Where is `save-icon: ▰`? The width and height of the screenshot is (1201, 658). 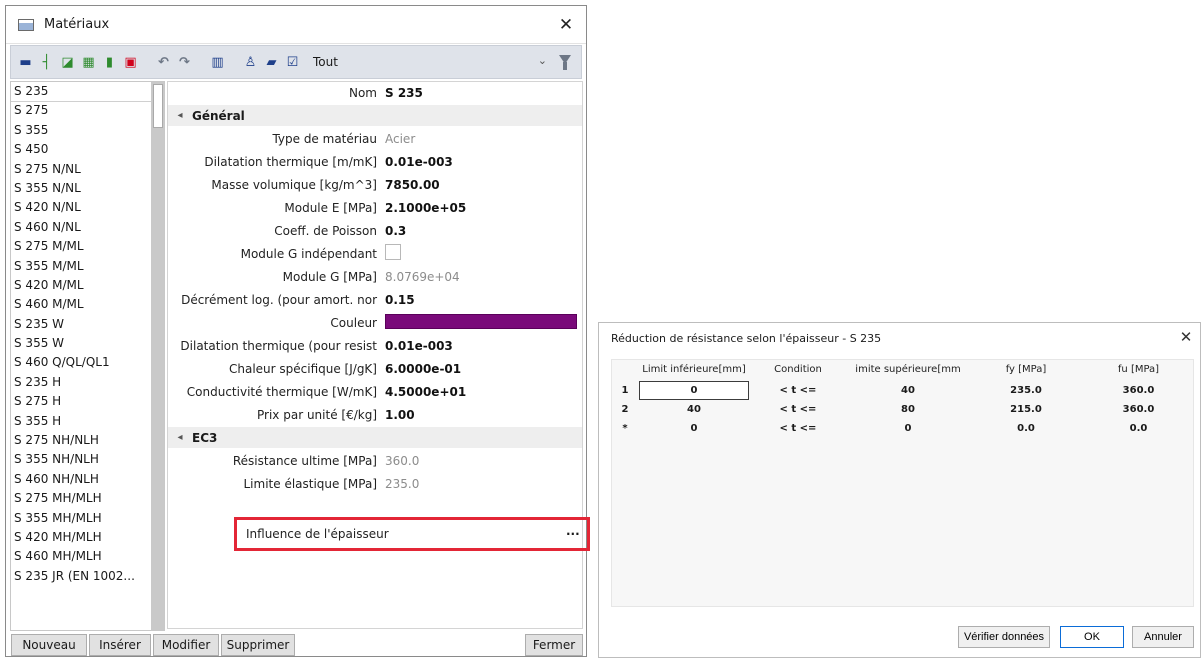 save-icon: ▰ is located at coordinates (271, 62).